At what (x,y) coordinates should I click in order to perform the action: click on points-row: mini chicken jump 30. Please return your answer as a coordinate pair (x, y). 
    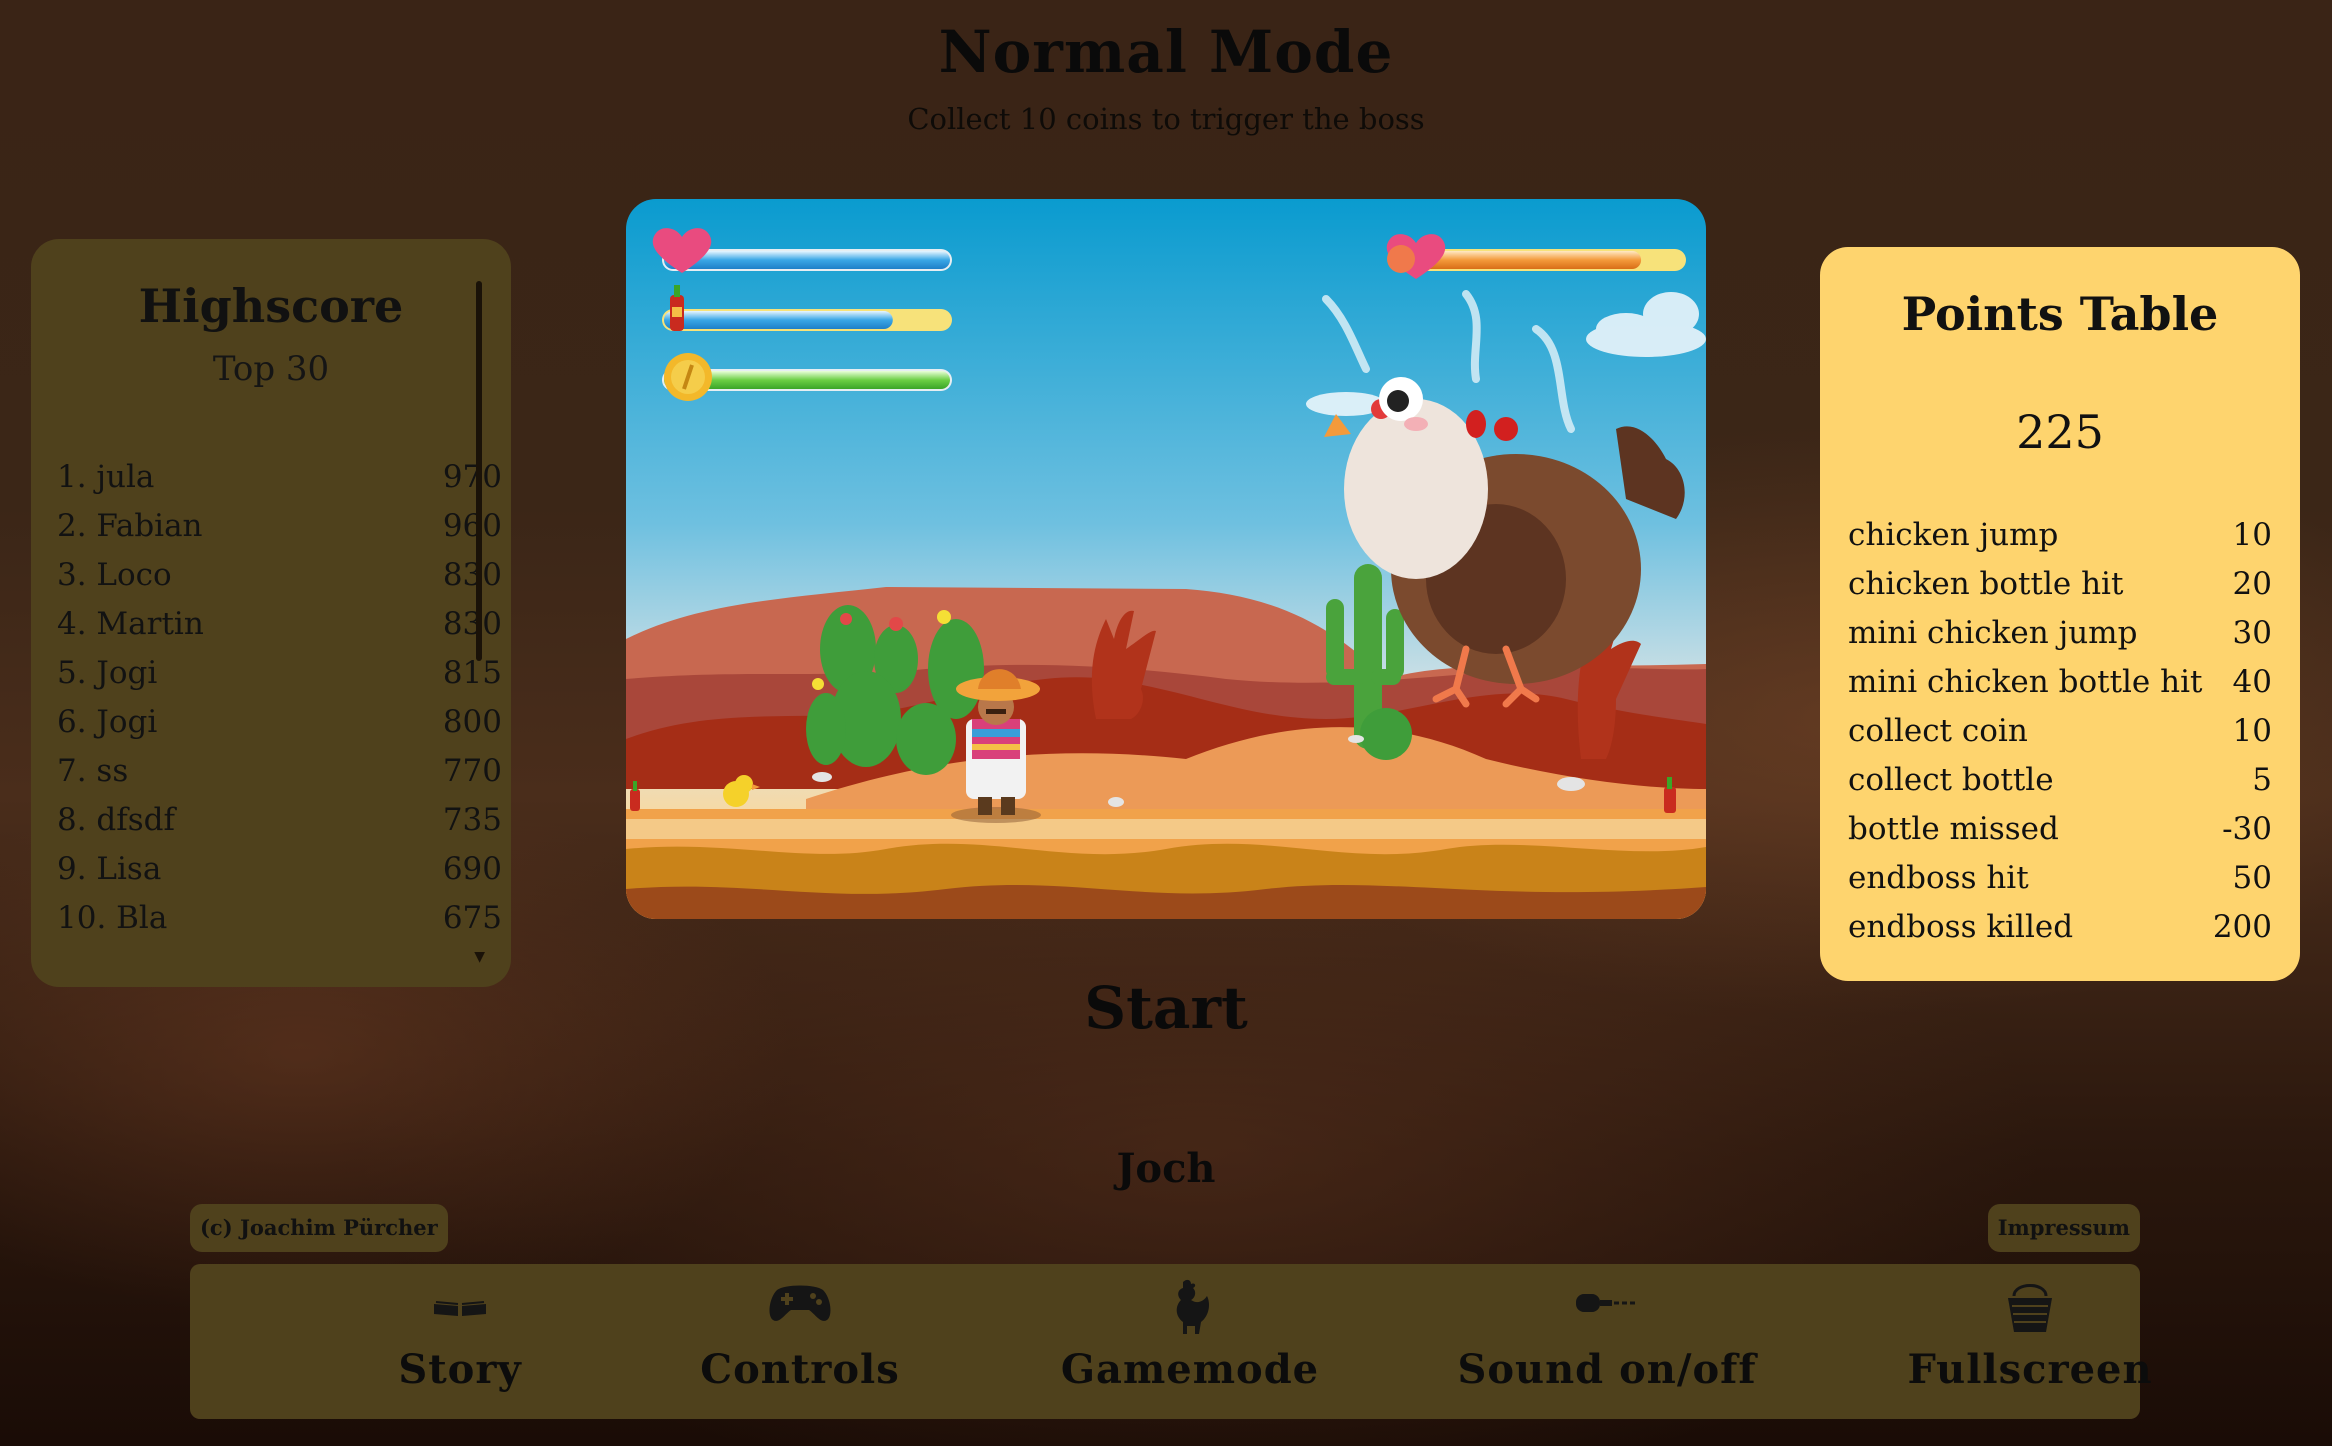
    Looking at the image, I should click on (2060, 639).